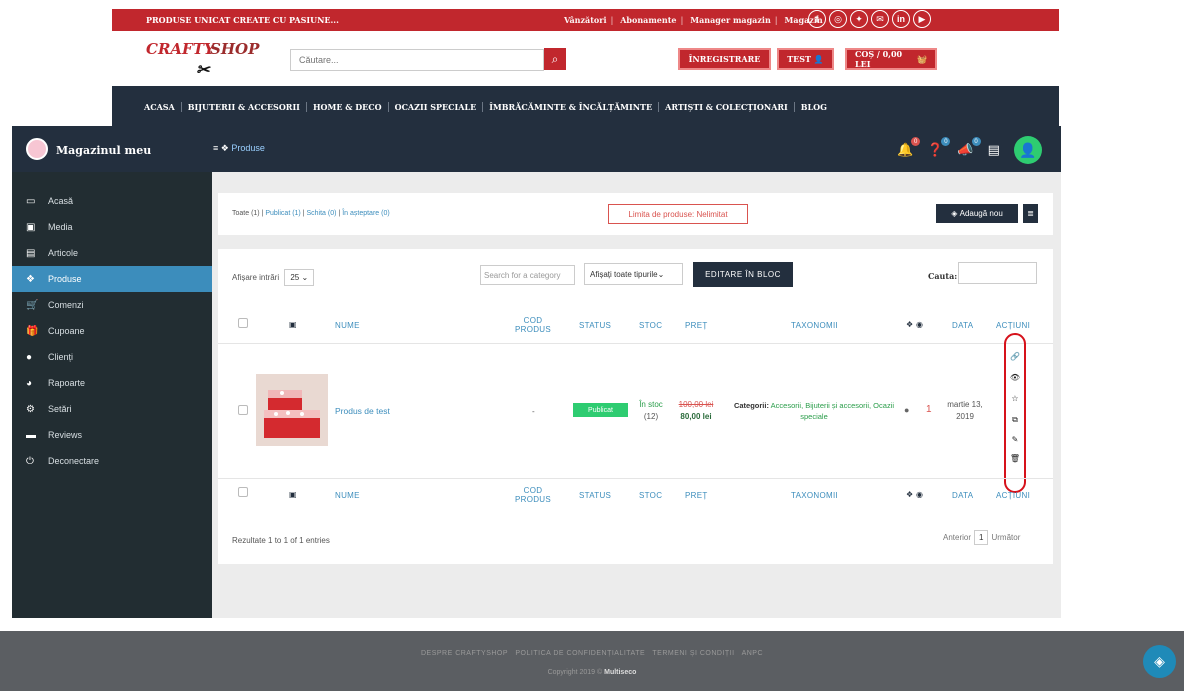 The image size is (1184, 691). What do you see at coordinates (977, 213) in the screenshot?
I see `add-new-button: ◈ Adaugă nou` at bounding box center [977, 213].